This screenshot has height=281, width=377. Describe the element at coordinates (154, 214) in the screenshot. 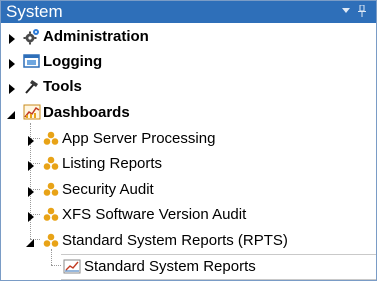

I see `tree-node-label: XFS Software Version Audit` at that location.